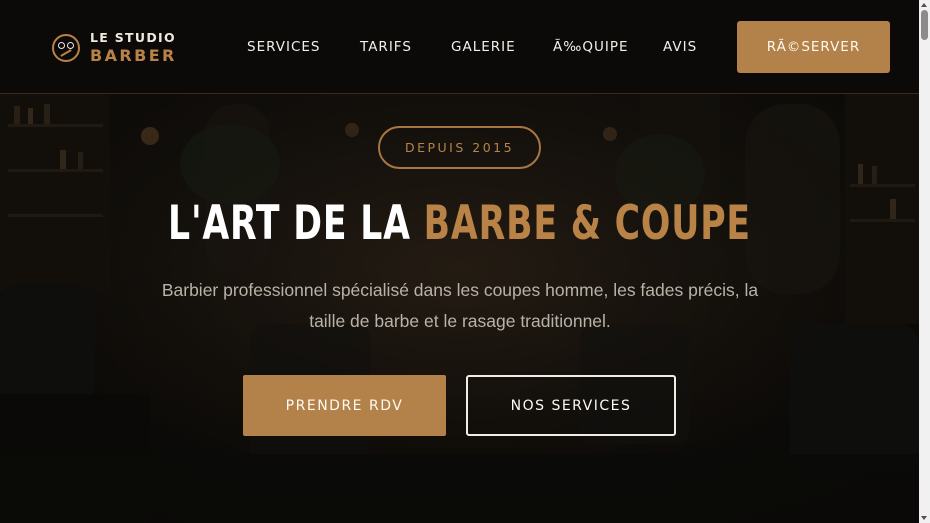 The image size is (930, 523). I want to click on since-badge: DEPUIS 2015, so click(459, 147).